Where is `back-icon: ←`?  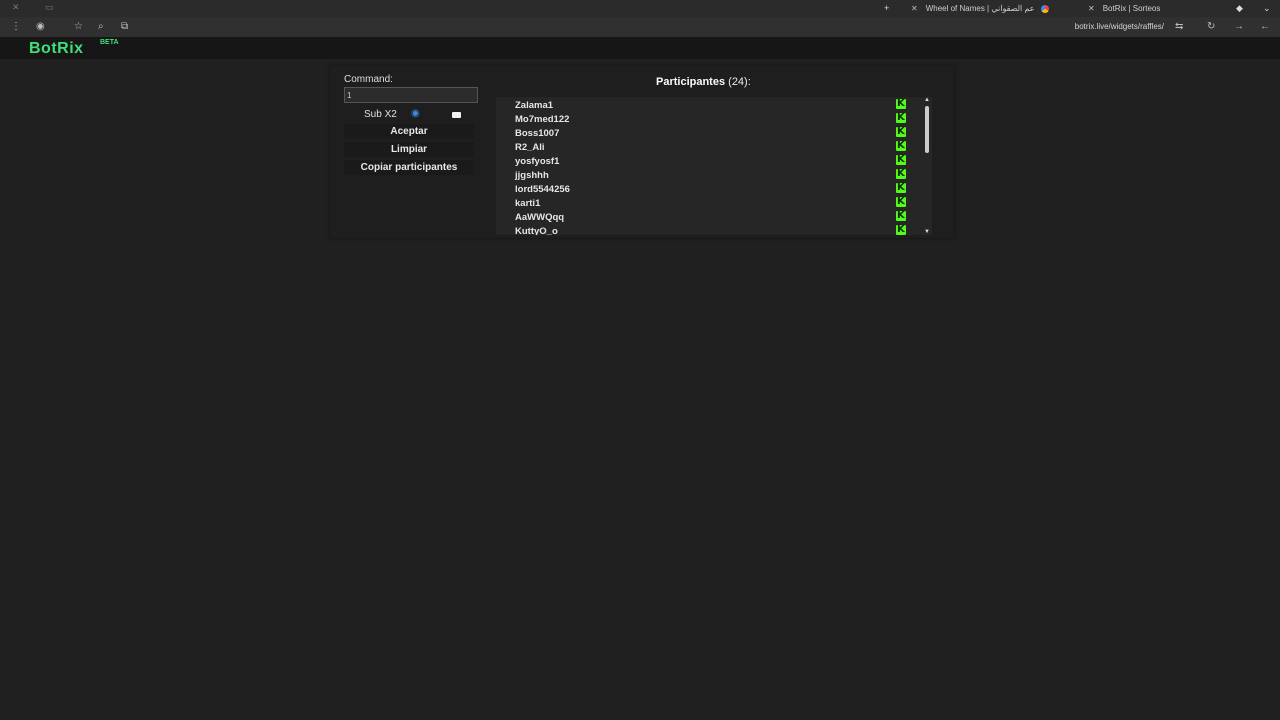
back-icon: ← is located at coordinates (1265, 26).